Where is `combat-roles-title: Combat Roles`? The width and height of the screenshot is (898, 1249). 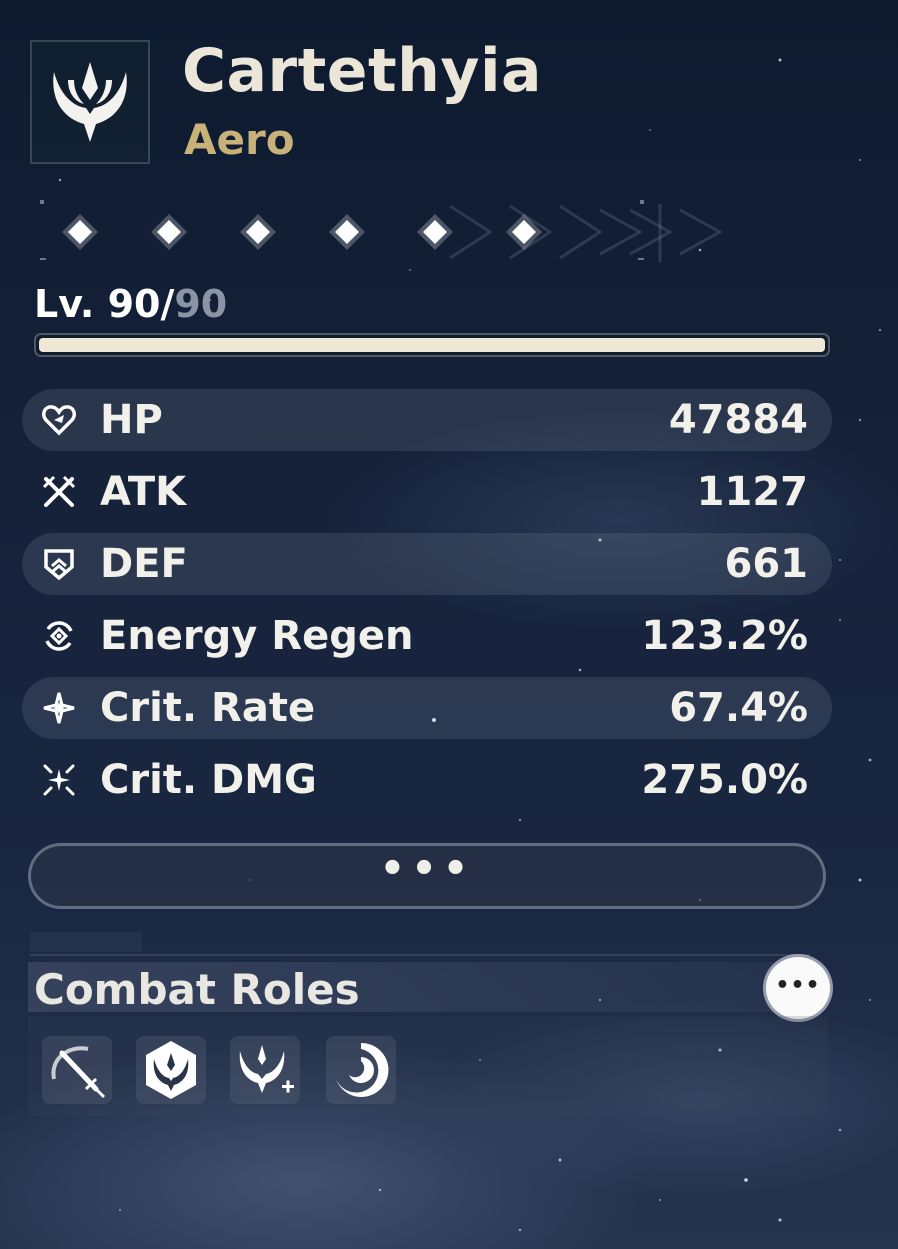
combat-roles-title: Combat Roles is located at coordinates (197, 989).